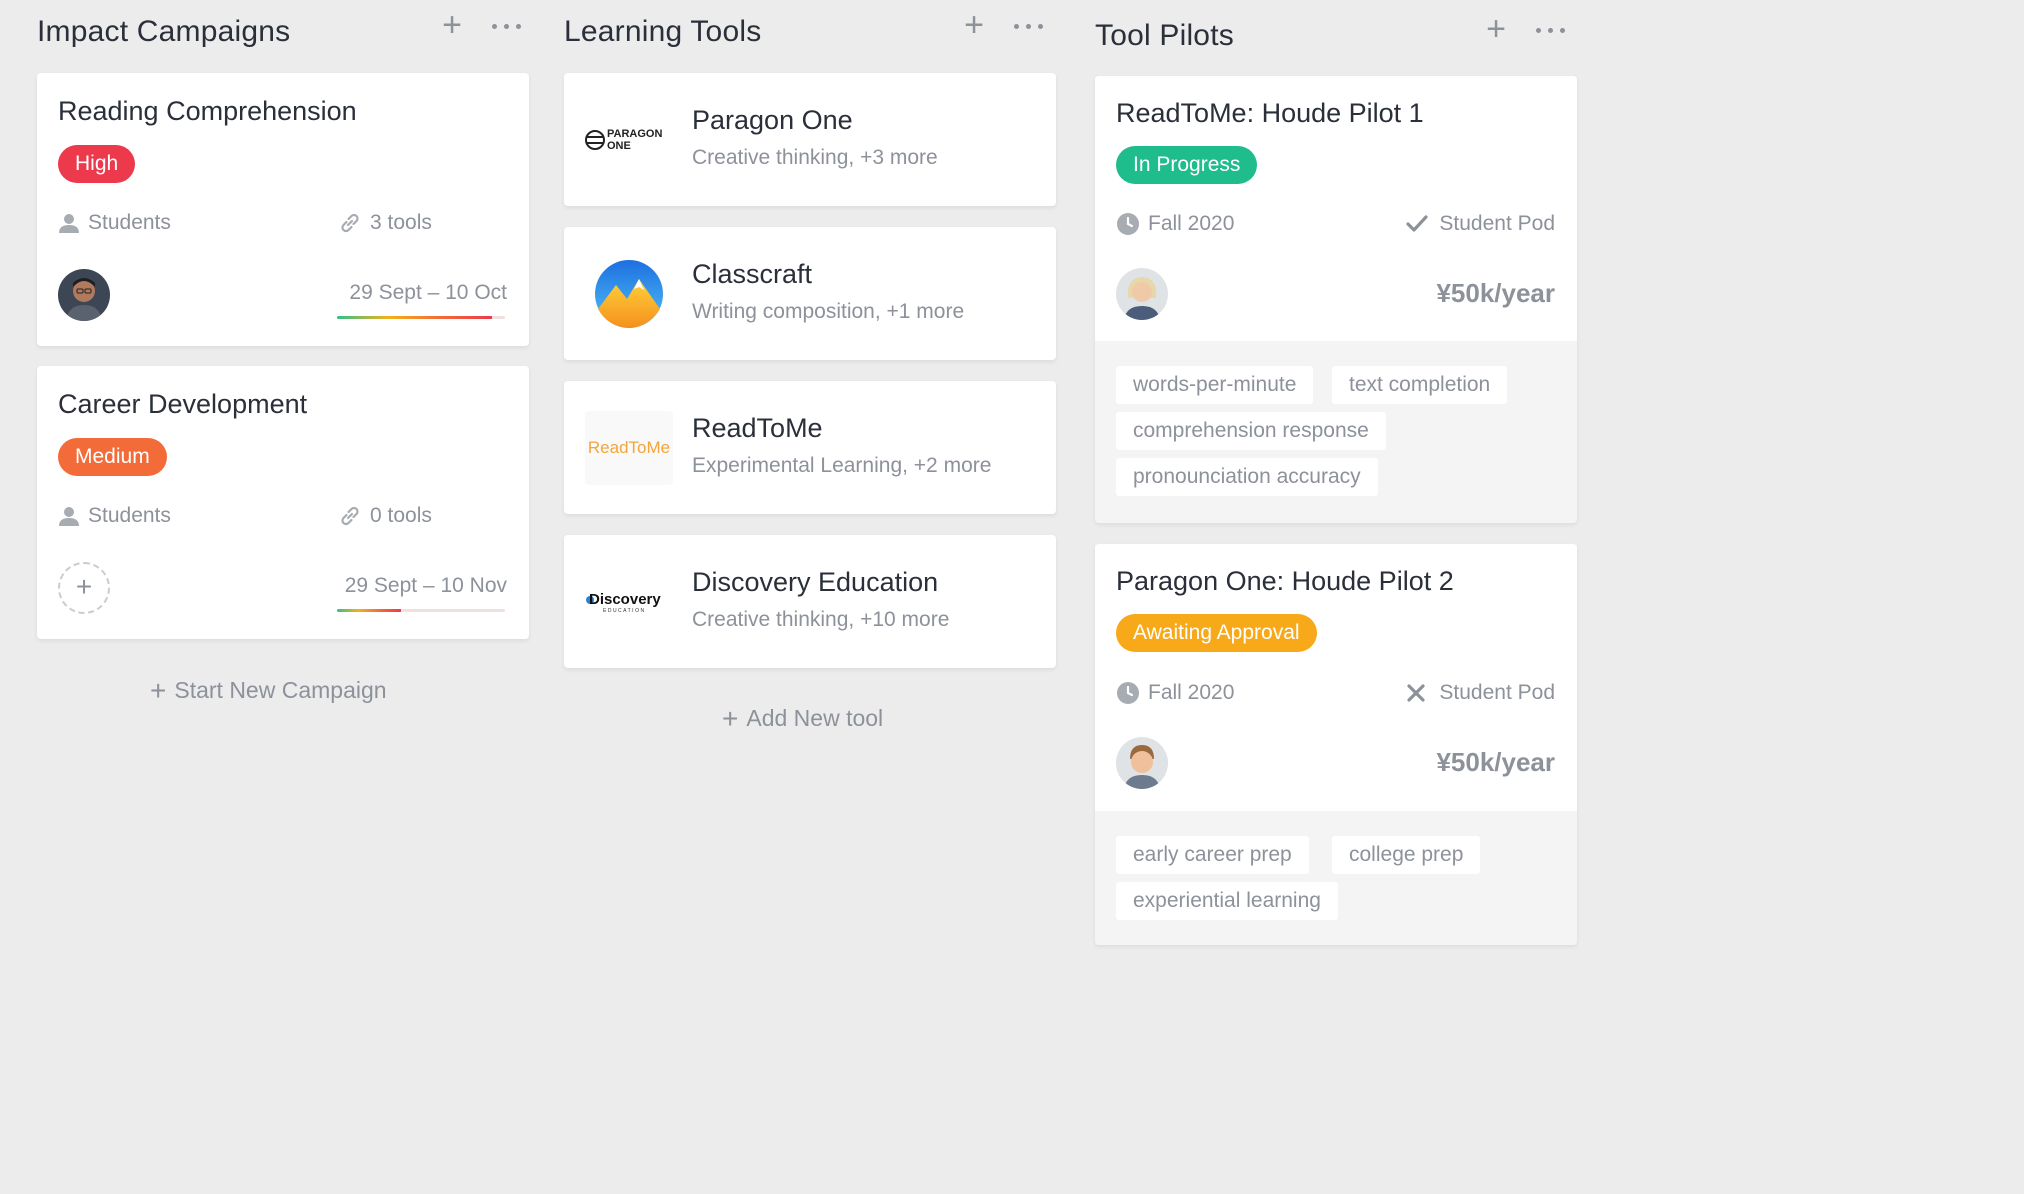  I want to click on tool-subtitle: Experimental Learning, +2 more, so click(842, 465).